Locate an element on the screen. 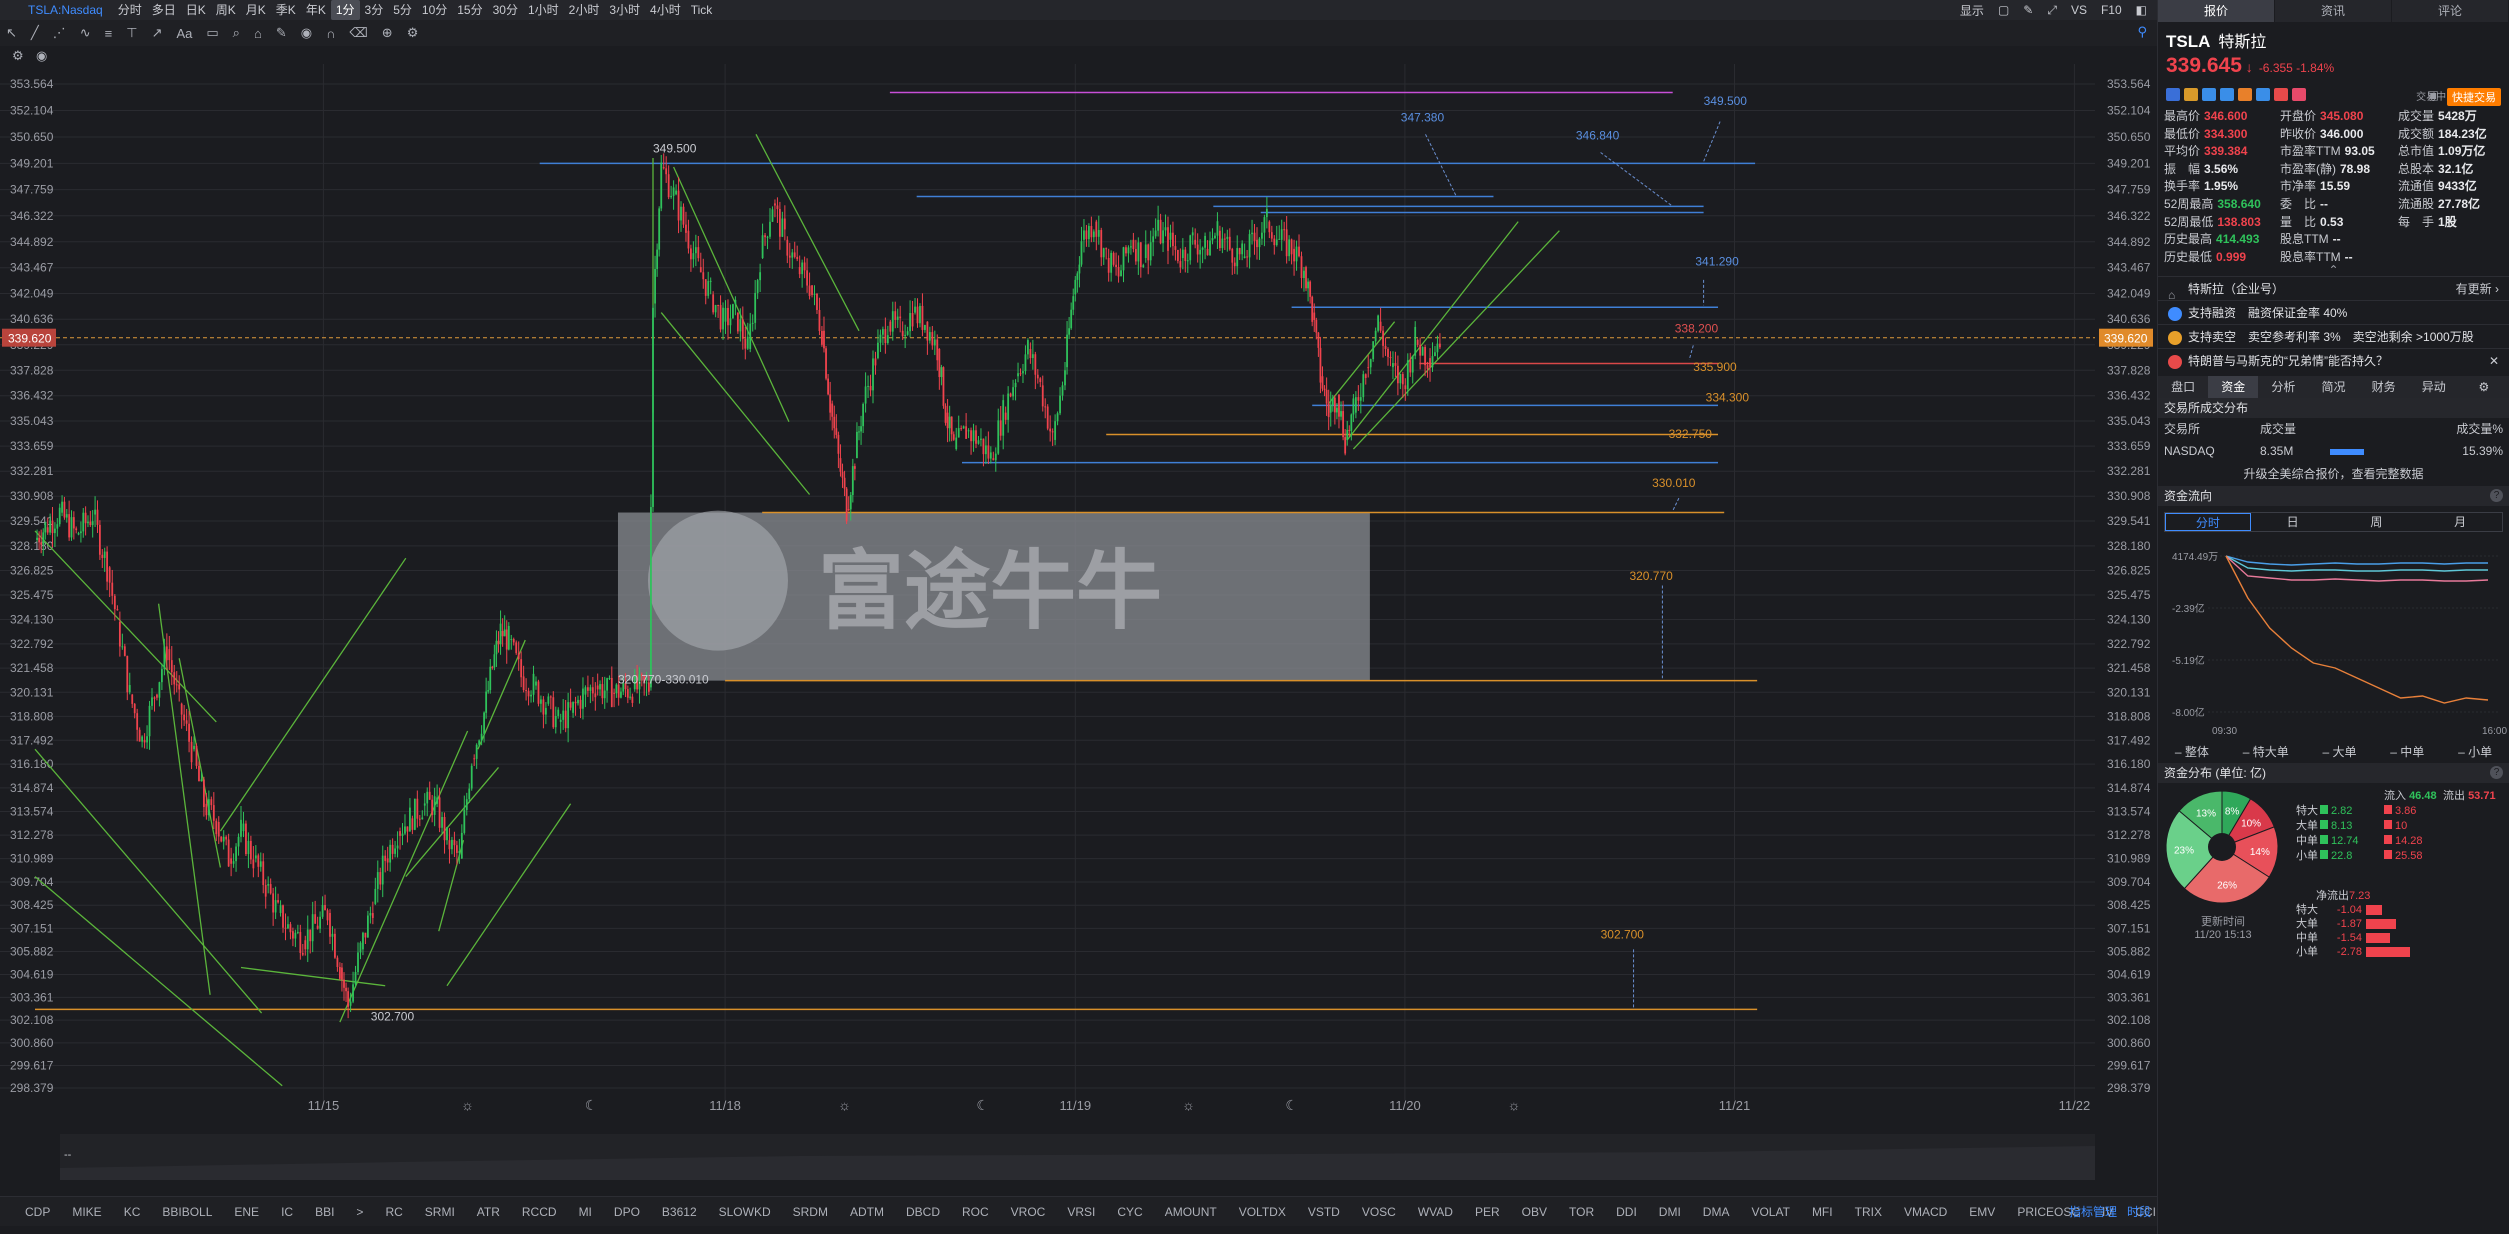  indicator-item: CDP is located at coordinates (37, 1212).